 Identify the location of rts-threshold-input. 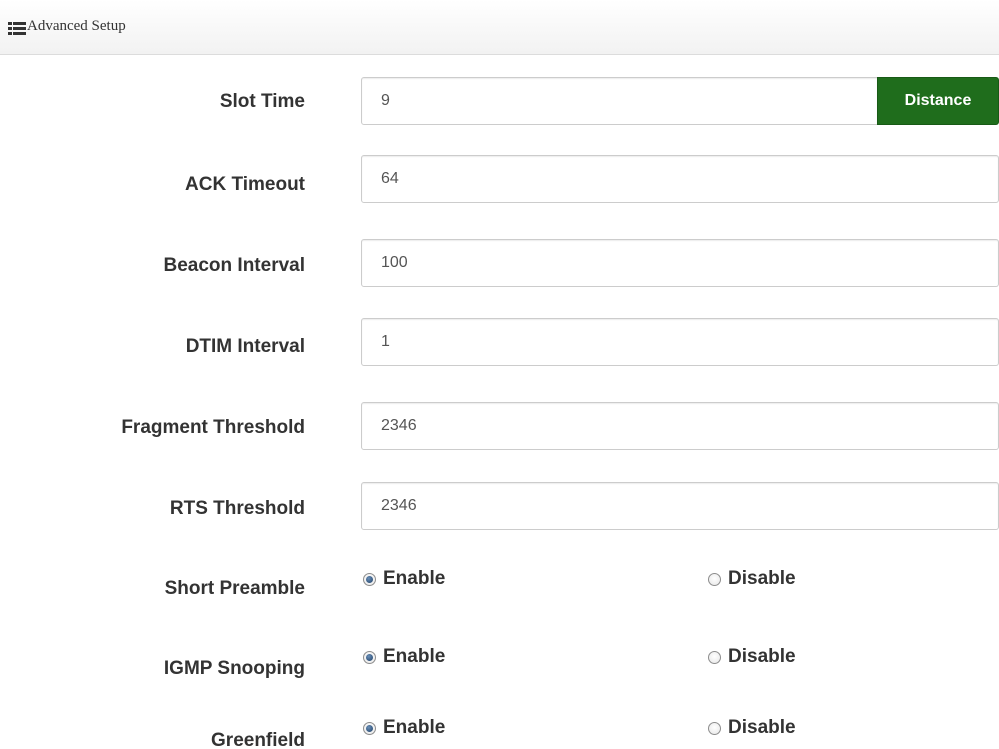
(680, 506).